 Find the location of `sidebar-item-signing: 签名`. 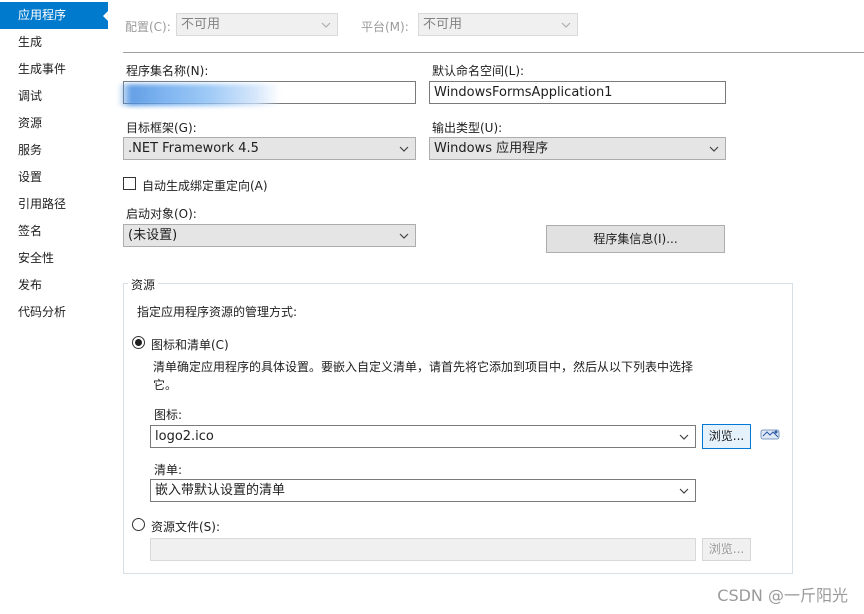

sidebar-item-signing: 签名 is located at coordinates (54, 231).